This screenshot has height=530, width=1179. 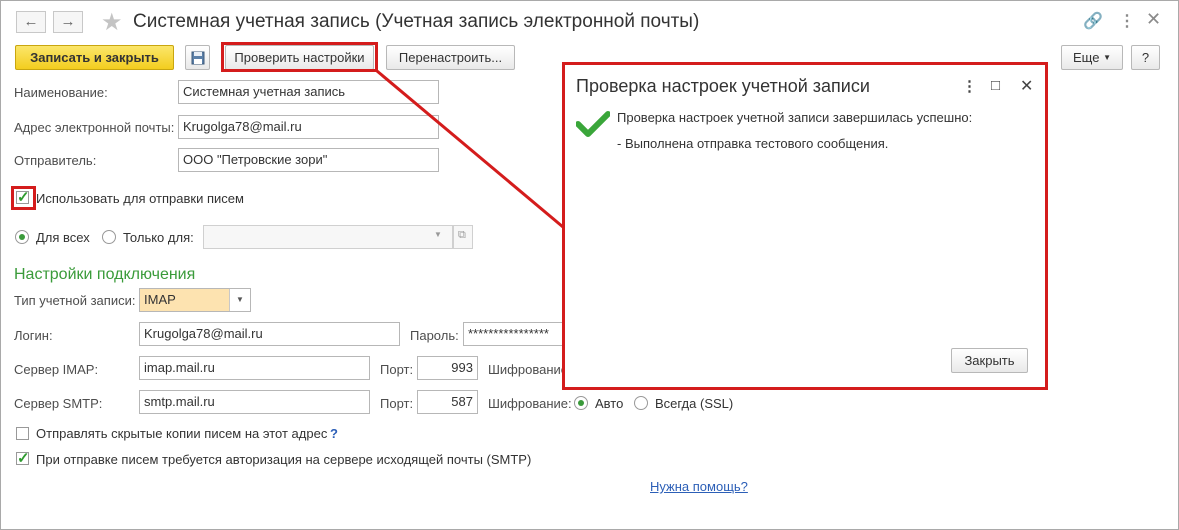 What do you see at coordinates (1026, 86) in the screenshot?
I see `close-icon: ✕` at bounding box center [1026, 86].